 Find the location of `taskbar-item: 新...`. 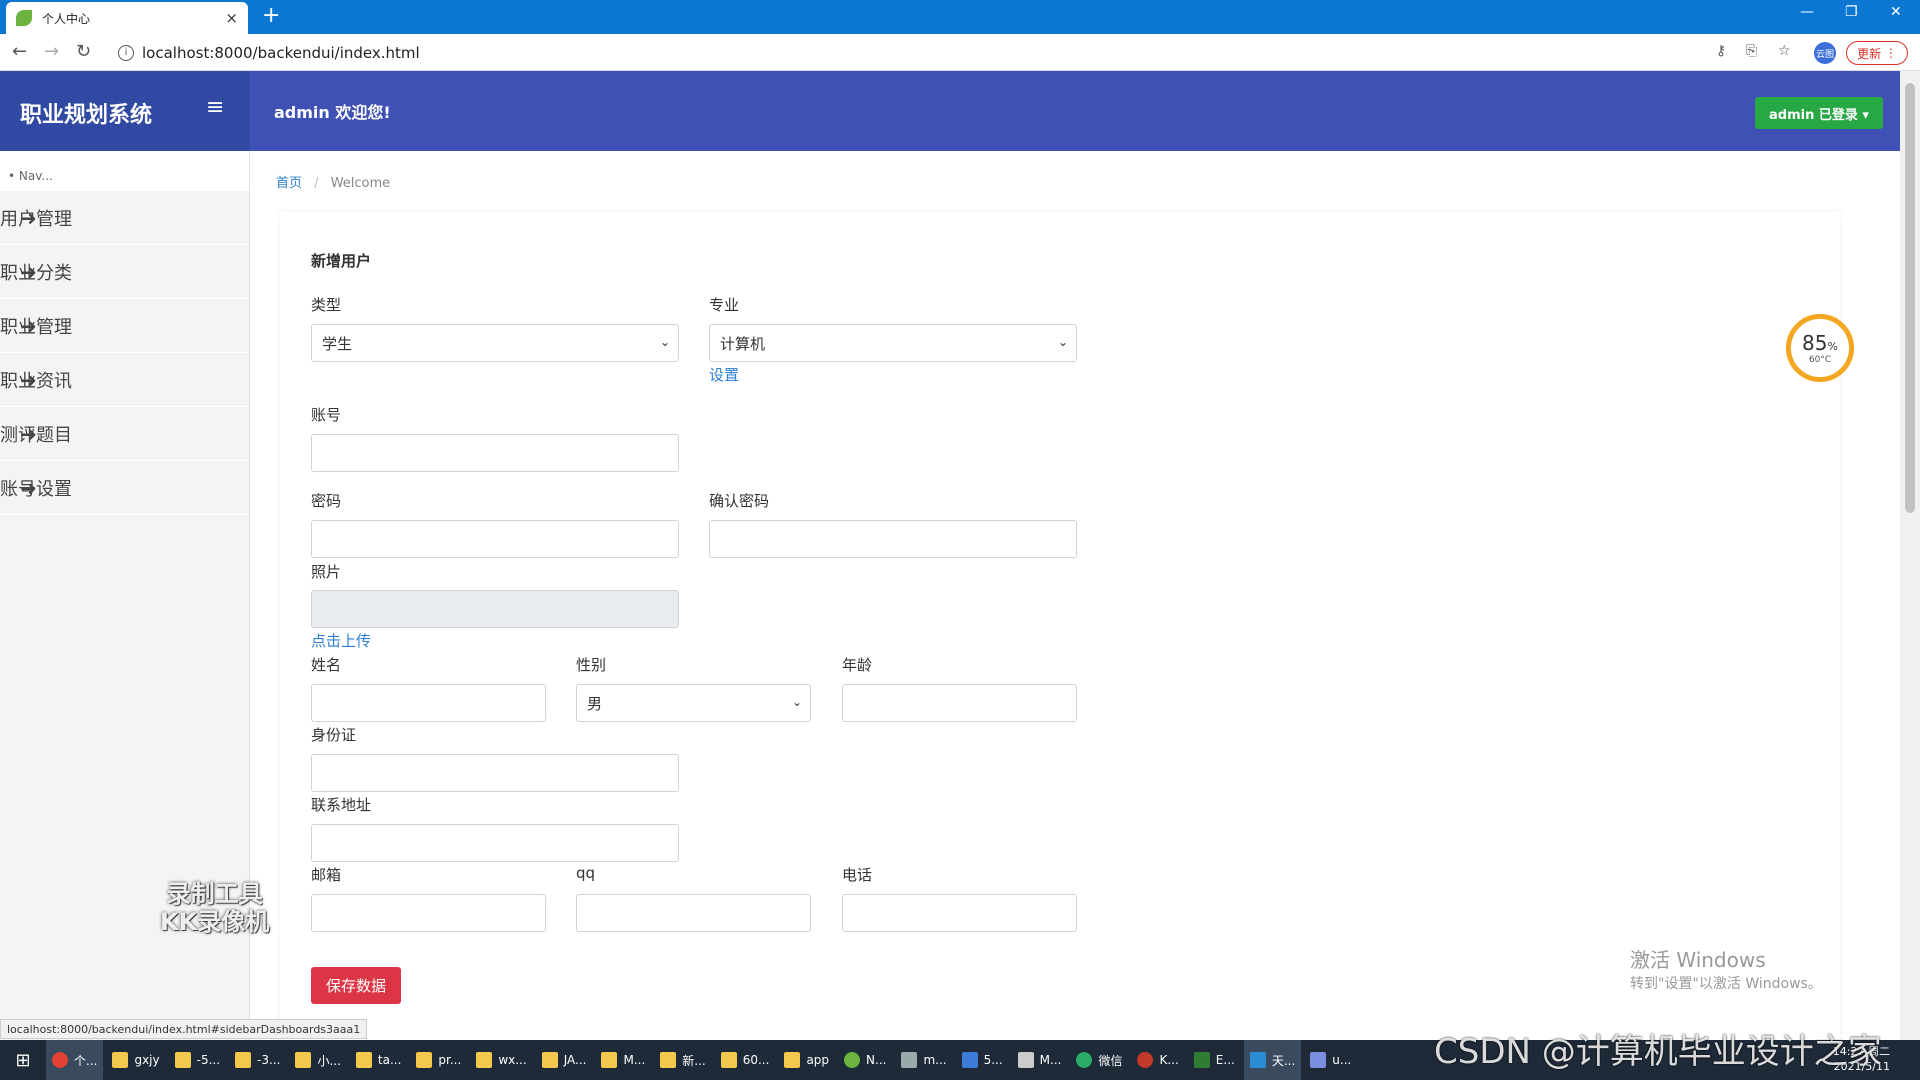

taskbar-item: 新... is located at coordinates (682, 1060).